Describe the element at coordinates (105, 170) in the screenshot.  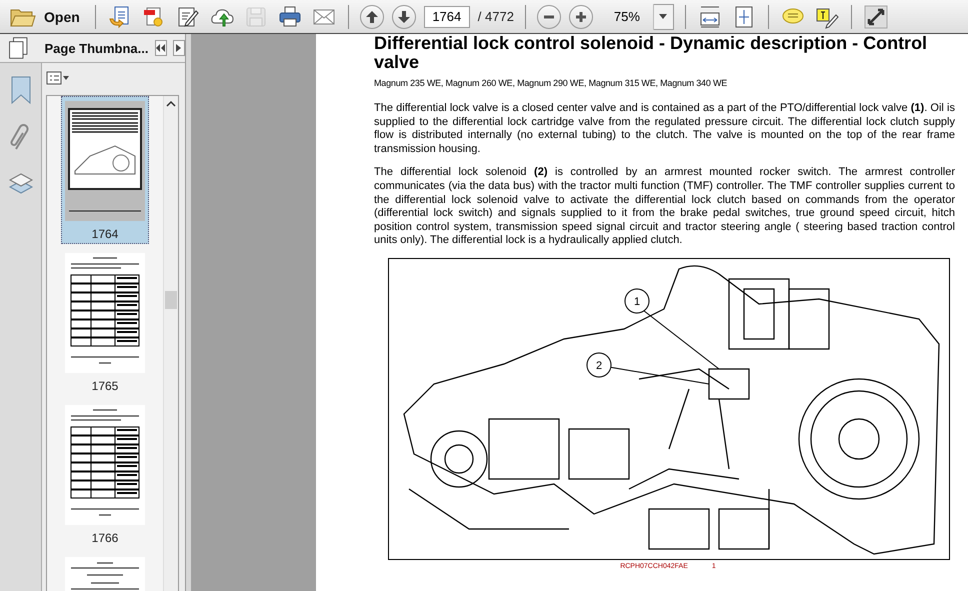
I see `page-thumbnail: 1764` at that location.